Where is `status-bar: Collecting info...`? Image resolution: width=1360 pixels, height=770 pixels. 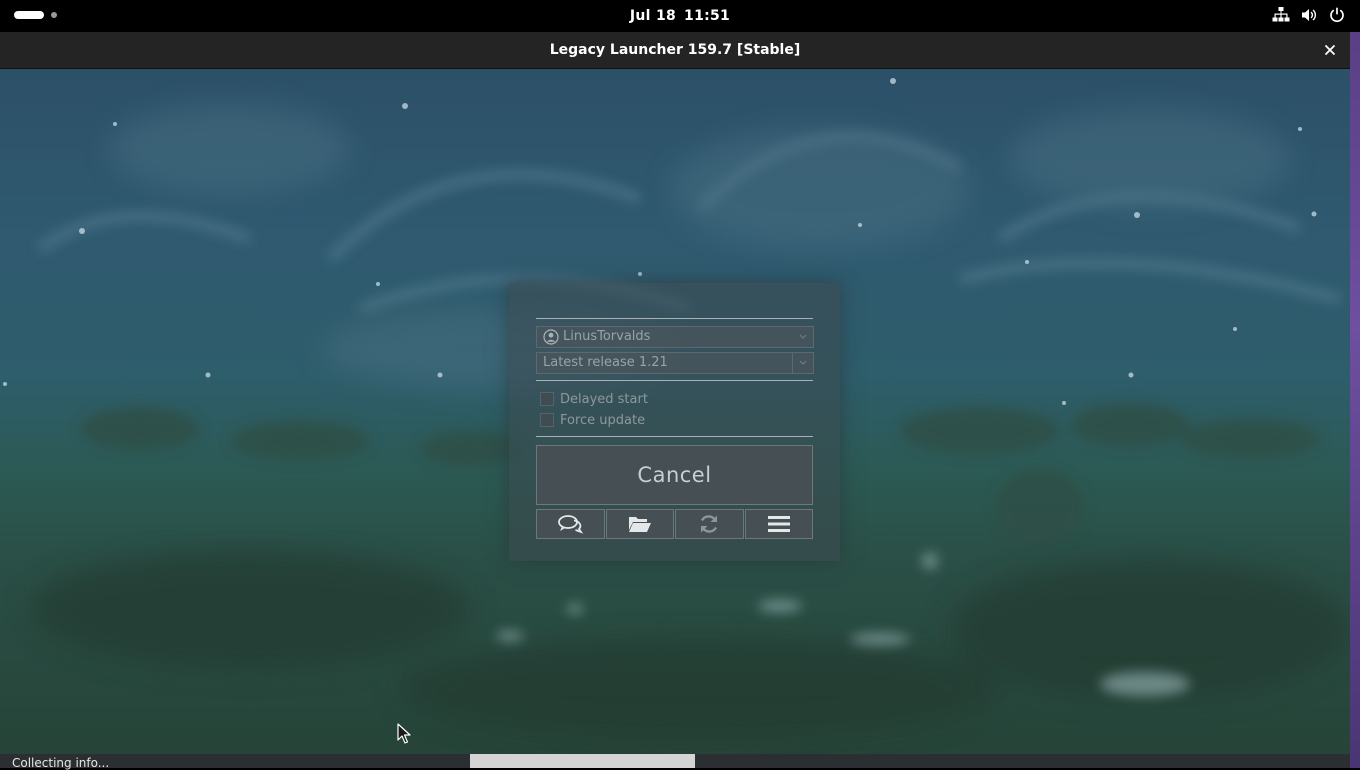 status-bar: Collecting info... is located at coordinates (675, 762).